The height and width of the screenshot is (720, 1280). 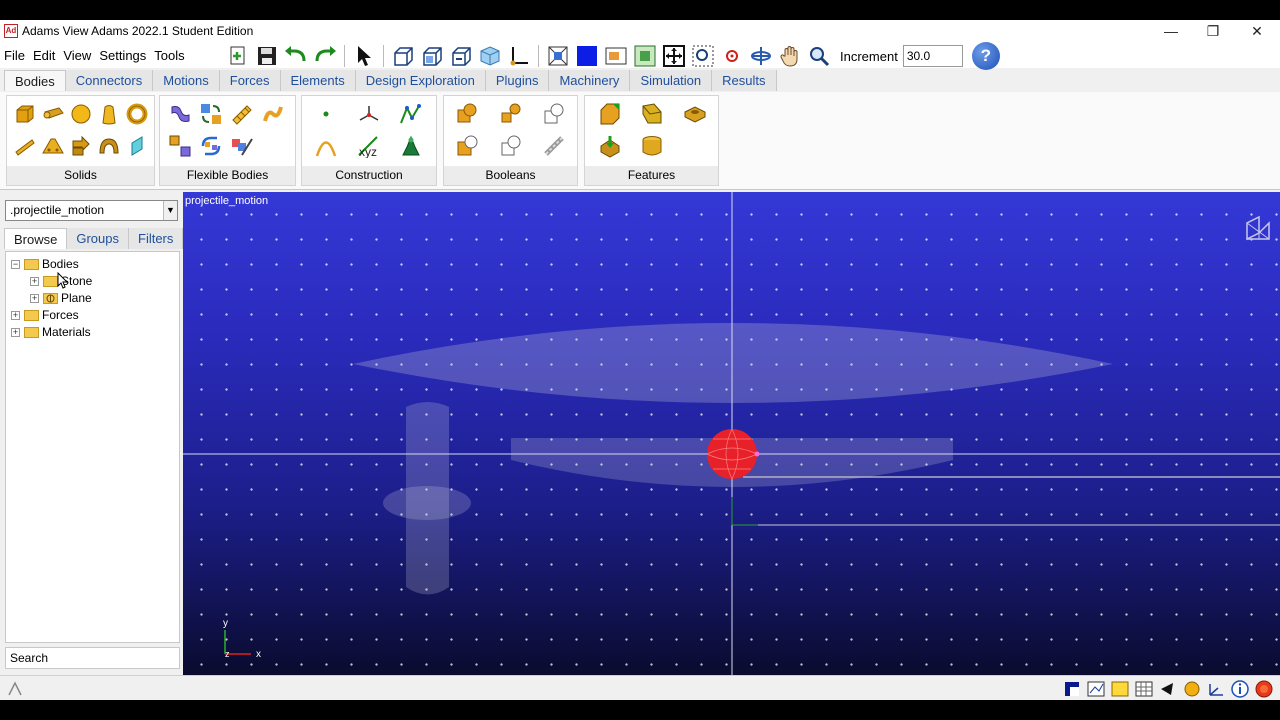 What do you see at coordinates (558, 56) in the screenshot?
I see `zoom-extents-icon` at bounding box center [558, 56].